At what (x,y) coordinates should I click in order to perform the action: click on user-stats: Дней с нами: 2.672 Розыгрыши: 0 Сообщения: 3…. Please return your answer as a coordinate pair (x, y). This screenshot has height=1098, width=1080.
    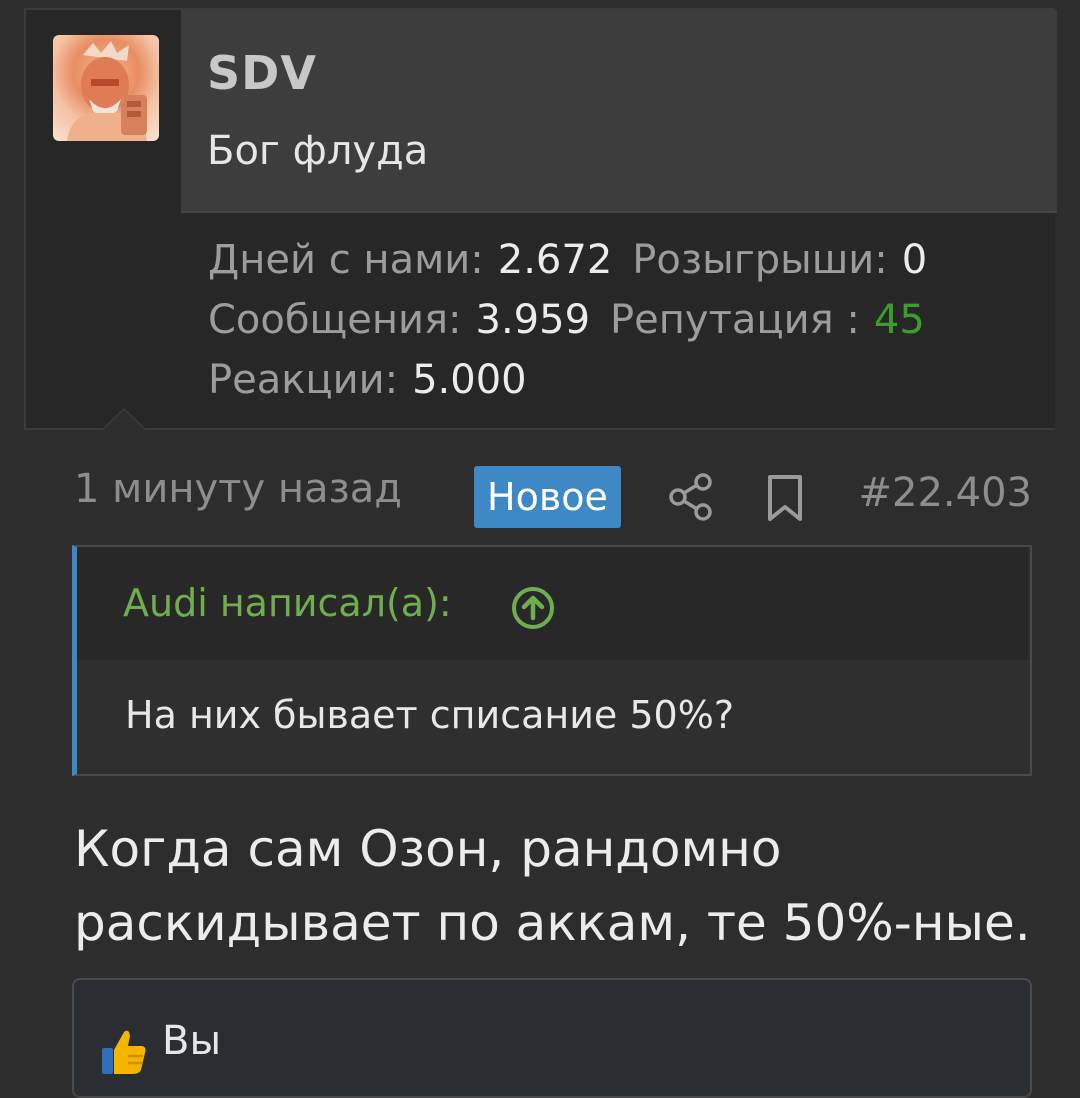
    Looking at the image, I should click on (577, 320).